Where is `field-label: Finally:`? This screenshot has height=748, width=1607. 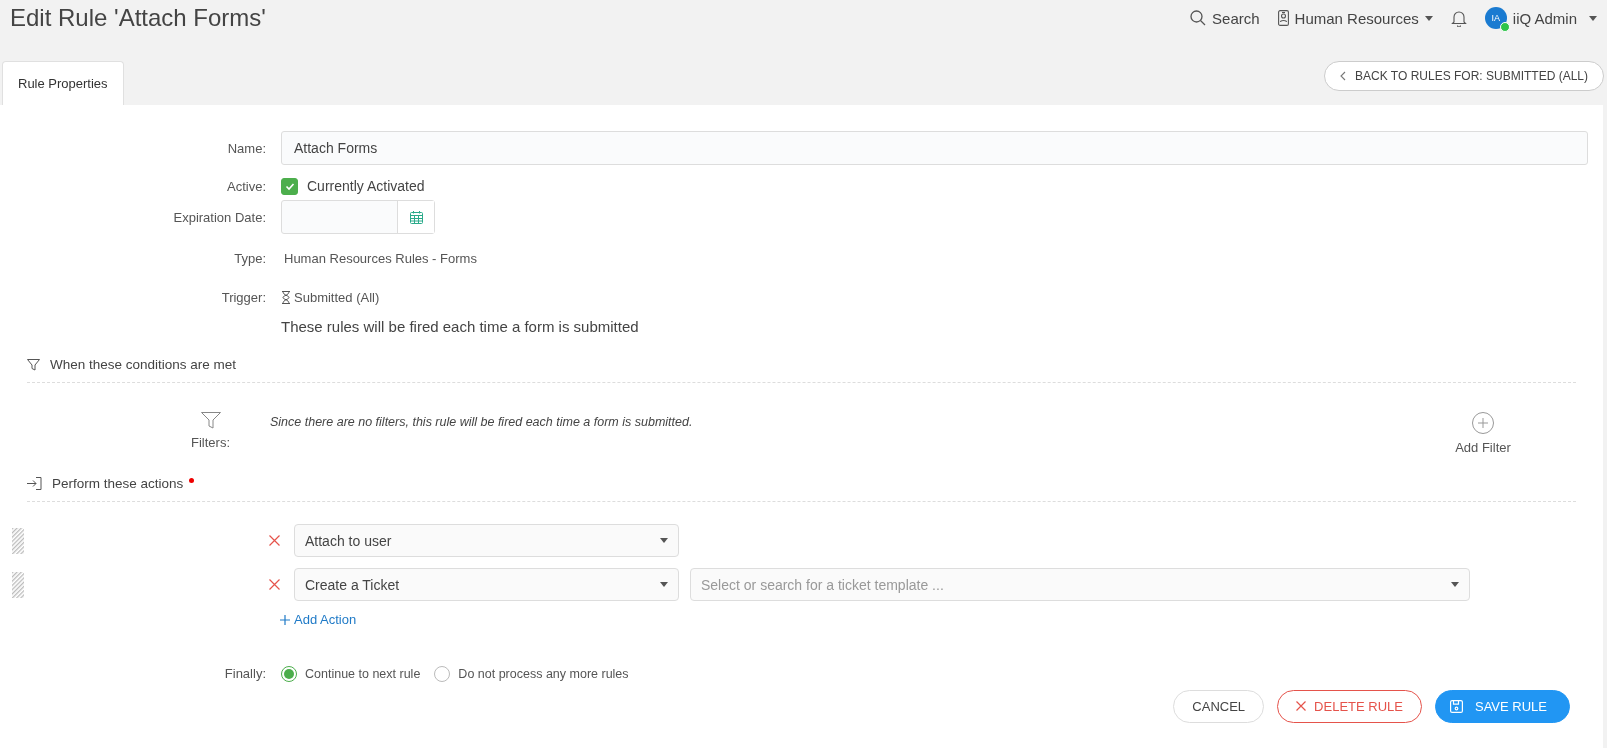 field-label: Finally: is located at coordinates (244, 673).